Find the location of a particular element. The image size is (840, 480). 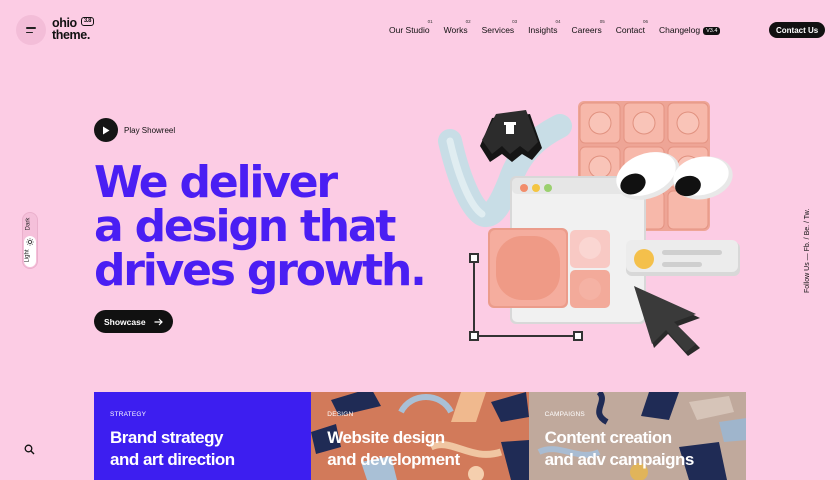

card-campaigns-title: Content creation and adv campaigns is located at coordinates (619, 448).